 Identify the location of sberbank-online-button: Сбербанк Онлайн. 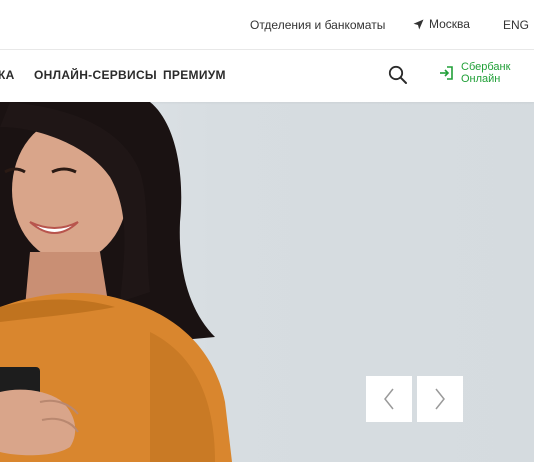
(474, 73).